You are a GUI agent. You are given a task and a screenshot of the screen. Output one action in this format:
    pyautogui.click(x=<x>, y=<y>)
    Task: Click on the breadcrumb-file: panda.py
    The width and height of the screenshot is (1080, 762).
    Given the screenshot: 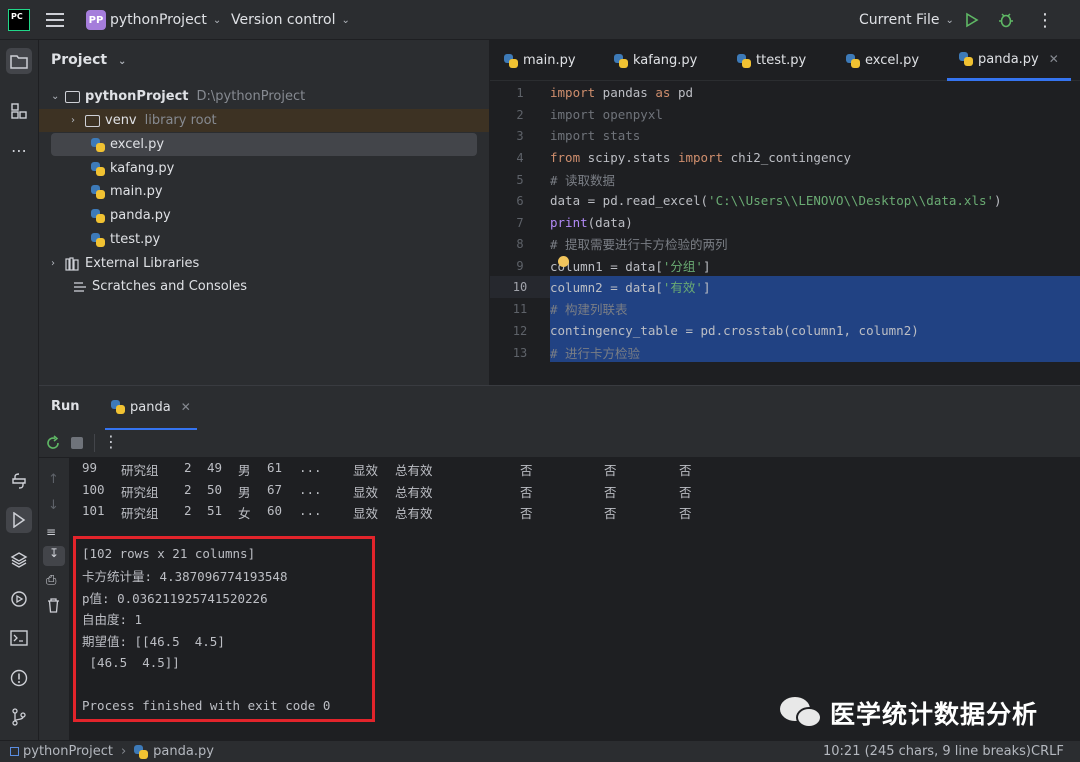 What is the action you would take?
    pyautogui.click(x=183, y=751)
    